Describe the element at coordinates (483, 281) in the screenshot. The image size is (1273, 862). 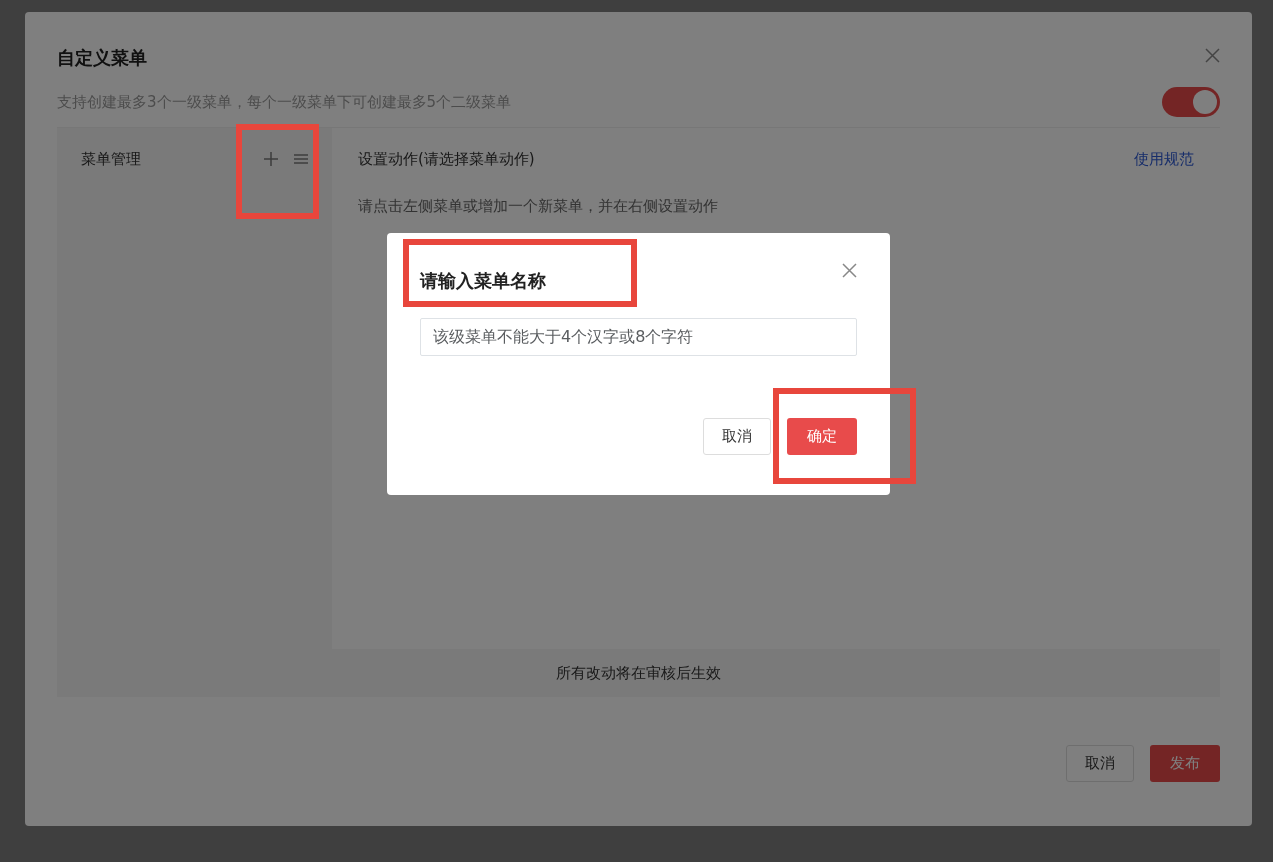
I see `prompt-title: 请输入菜单名称` at that location.